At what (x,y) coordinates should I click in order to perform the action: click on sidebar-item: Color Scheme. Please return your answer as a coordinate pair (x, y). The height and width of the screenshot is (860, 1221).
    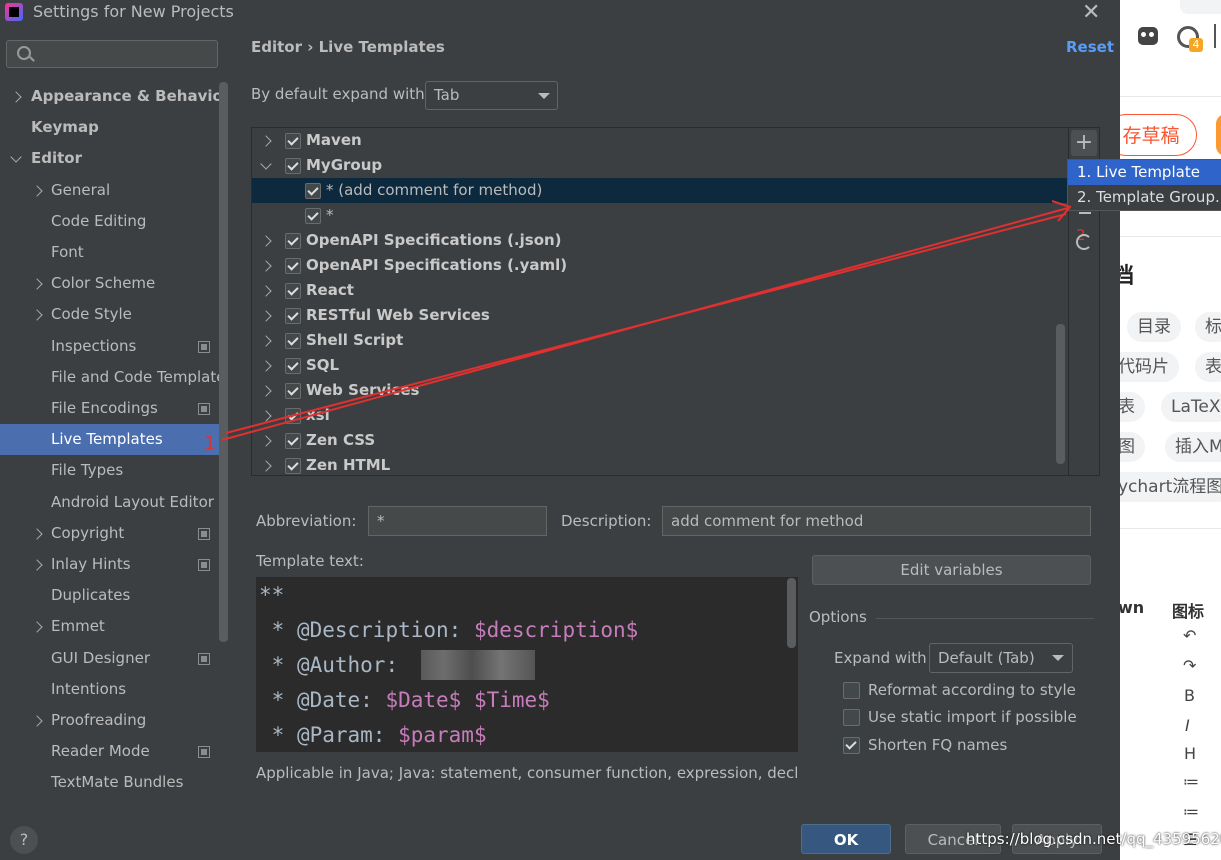
    Looking at the image, I should click on (114, 283).